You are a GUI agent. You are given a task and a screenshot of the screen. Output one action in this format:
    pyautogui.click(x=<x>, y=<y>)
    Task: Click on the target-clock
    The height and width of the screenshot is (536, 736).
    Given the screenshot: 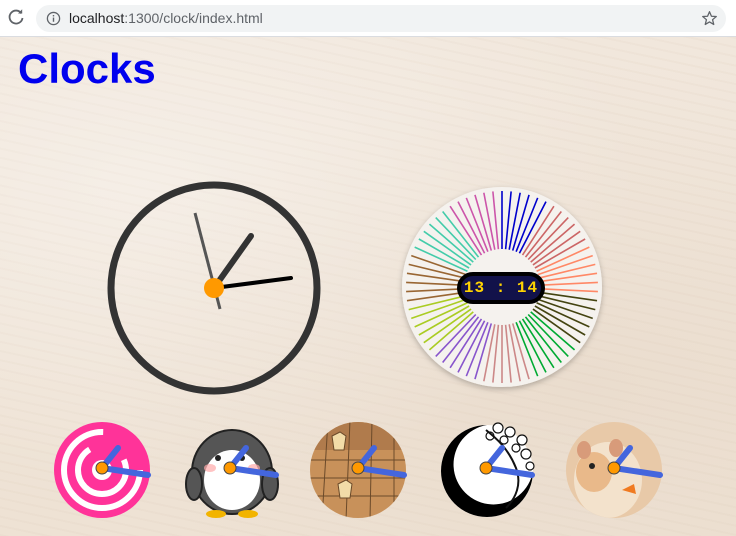 What is the action you would take?
    pyautogui.click(x=102, y=470)
    